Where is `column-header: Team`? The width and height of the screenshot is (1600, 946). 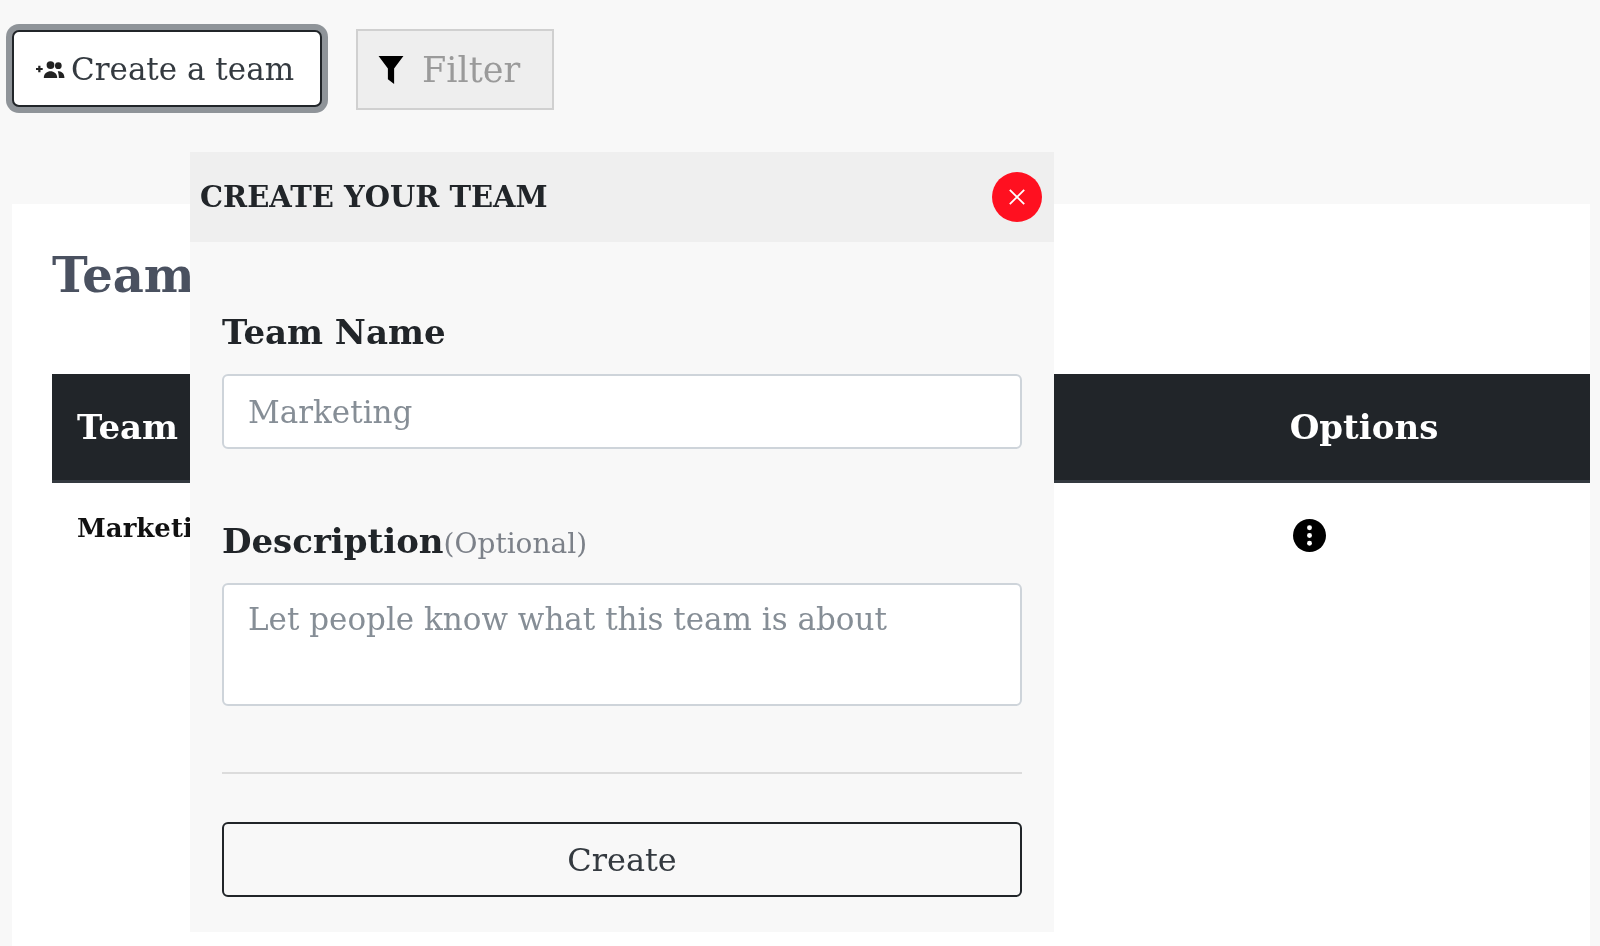
column-header: Team is located at coordinates (128, 426).